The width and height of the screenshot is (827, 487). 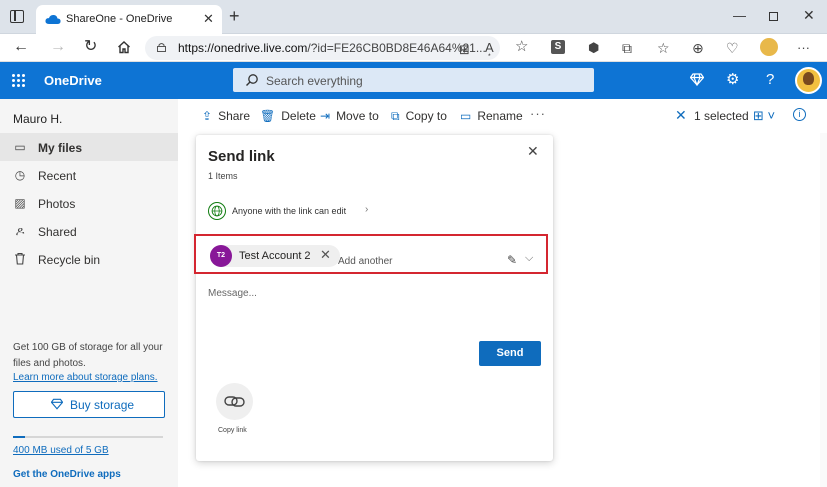 I want to click on app-available-icon: ⊞, so click(x=464, y=50).